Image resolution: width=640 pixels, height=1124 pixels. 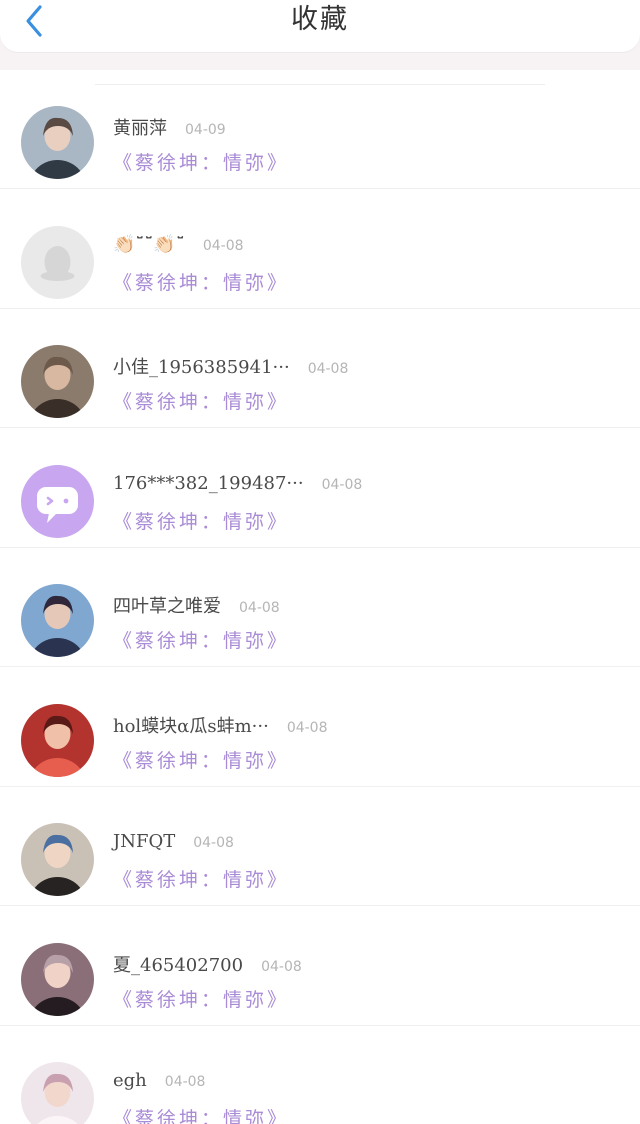 I want to click on user-info: 176***382_199487··· 04-08, so click(x=237, y=487).